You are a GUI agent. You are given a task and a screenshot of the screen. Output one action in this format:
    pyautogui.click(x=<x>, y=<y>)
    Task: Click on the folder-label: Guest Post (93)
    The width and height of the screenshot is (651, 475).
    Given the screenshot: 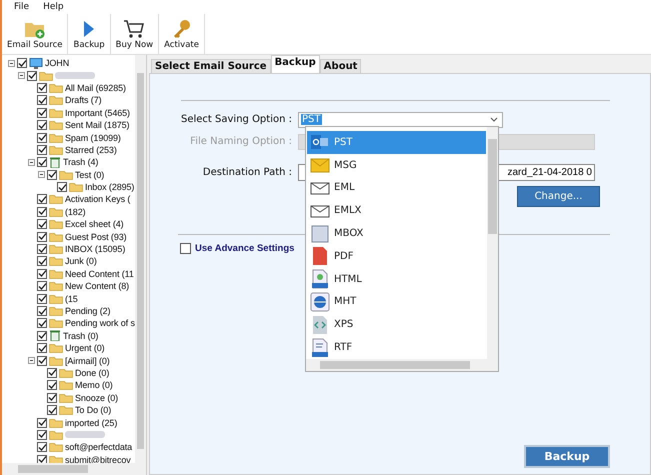 What is the action you would take?
    pyautogui.click(x=96, y=237)
    